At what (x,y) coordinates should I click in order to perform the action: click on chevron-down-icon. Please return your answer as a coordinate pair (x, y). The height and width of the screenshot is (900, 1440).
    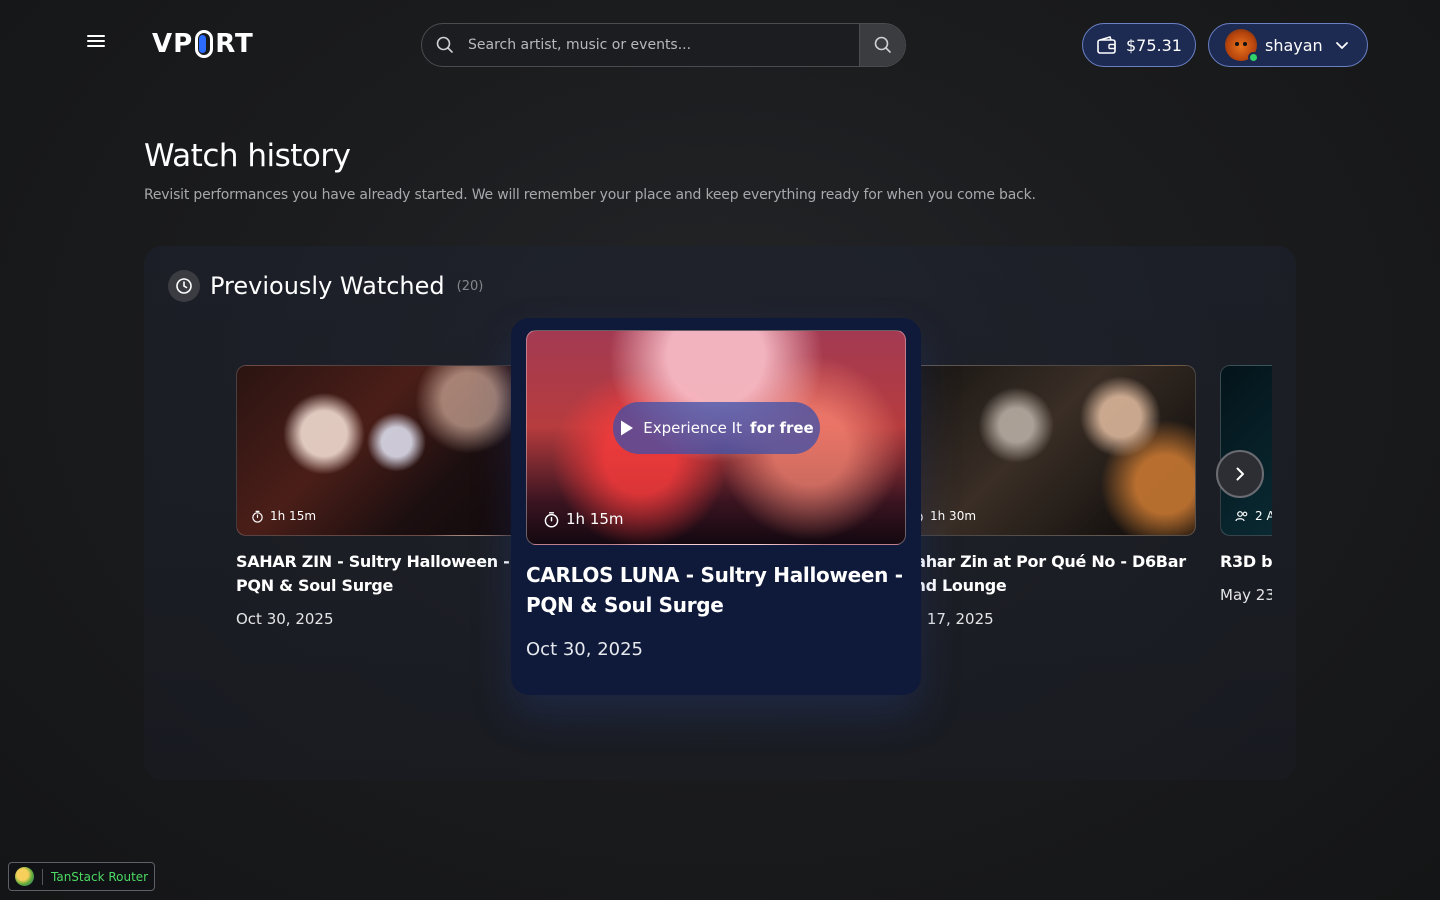
    Looking at the image, I should click on (1342, 45).